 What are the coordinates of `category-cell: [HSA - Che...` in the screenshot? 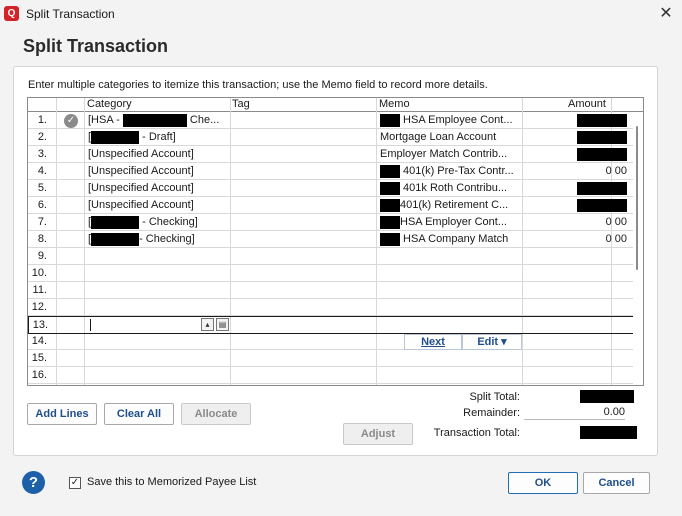 It's located at (158, 120).